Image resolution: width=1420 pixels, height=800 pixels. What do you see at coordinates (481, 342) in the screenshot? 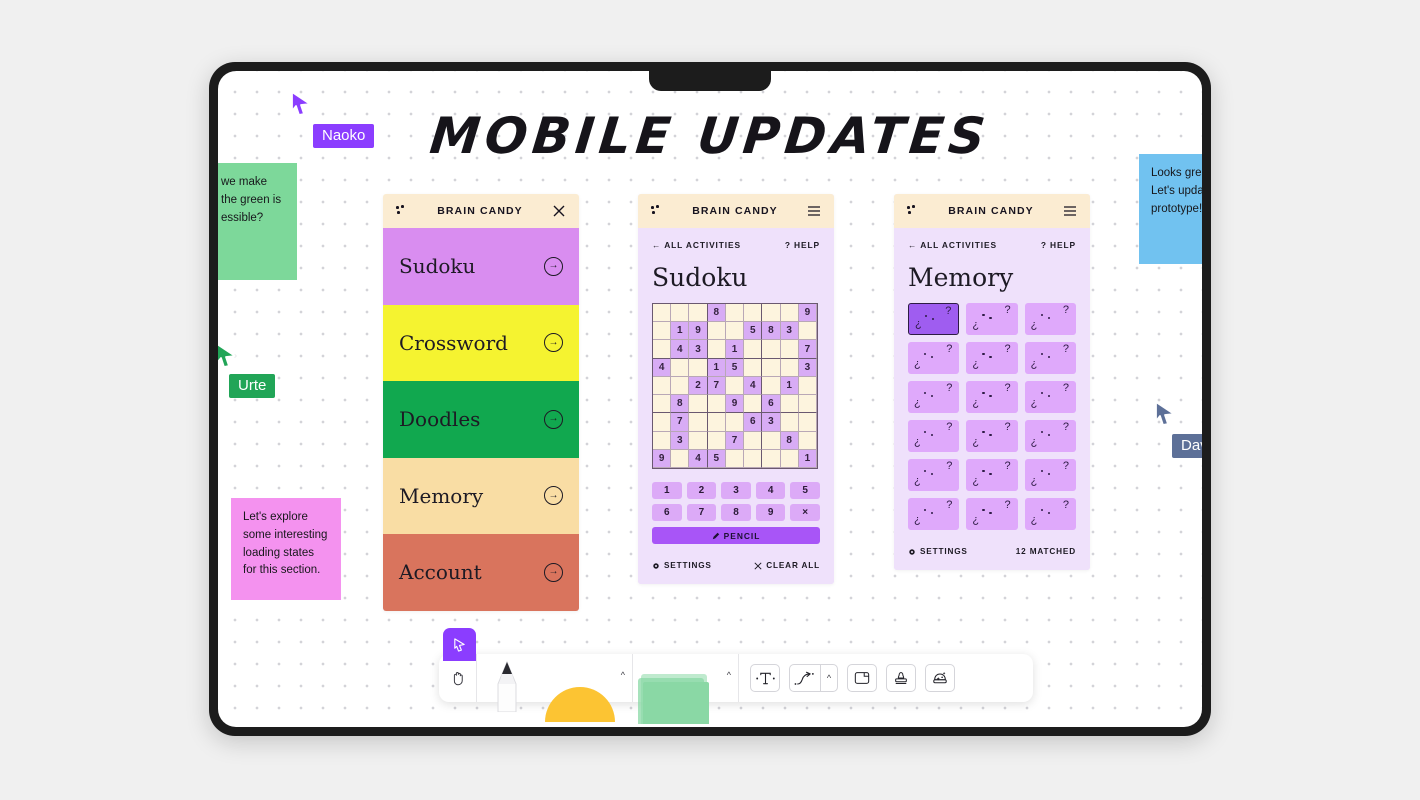
I see `activity-row-crossword: Crossword →` at bounding box center [481, 342].